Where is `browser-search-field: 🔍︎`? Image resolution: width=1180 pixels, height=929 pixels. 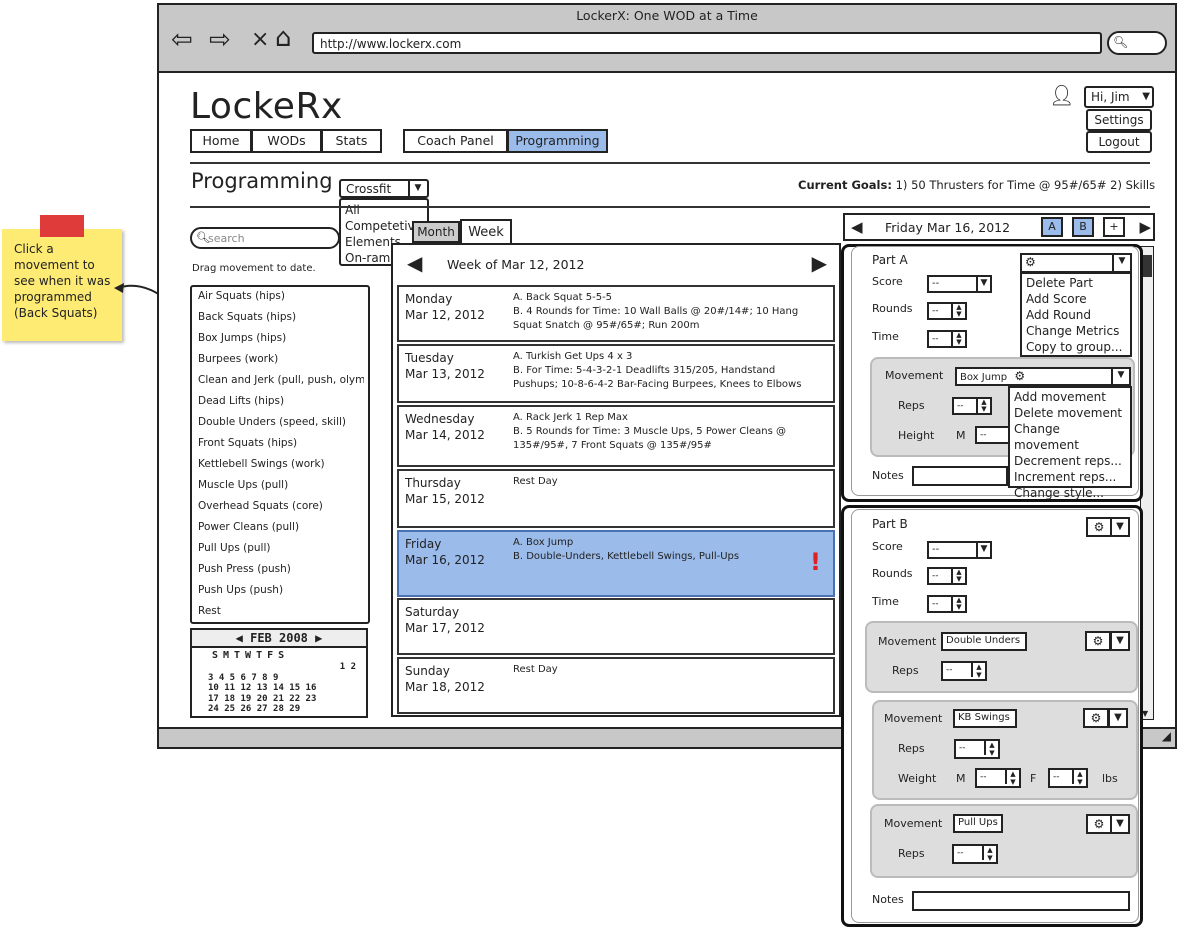
browser-search-field: 🔍︎ is located at coordinates (1137, 43).